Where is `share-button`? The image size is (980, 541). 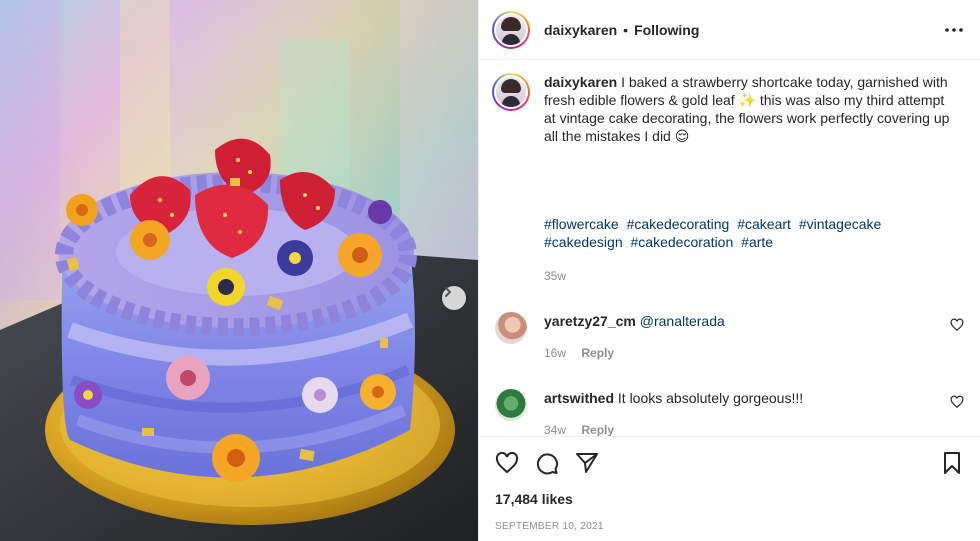 share-button is located at coordinates (587, 463).